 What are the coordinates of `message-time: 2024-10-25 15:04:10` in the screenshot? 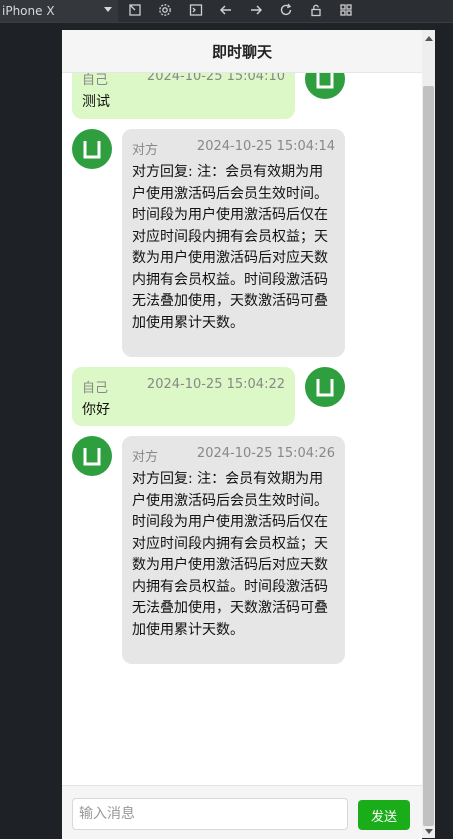 It's located at (215, 78).